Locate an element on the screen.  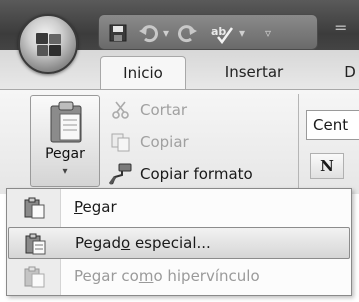
cut-button: Cortar is located at coordinates (147, 110).